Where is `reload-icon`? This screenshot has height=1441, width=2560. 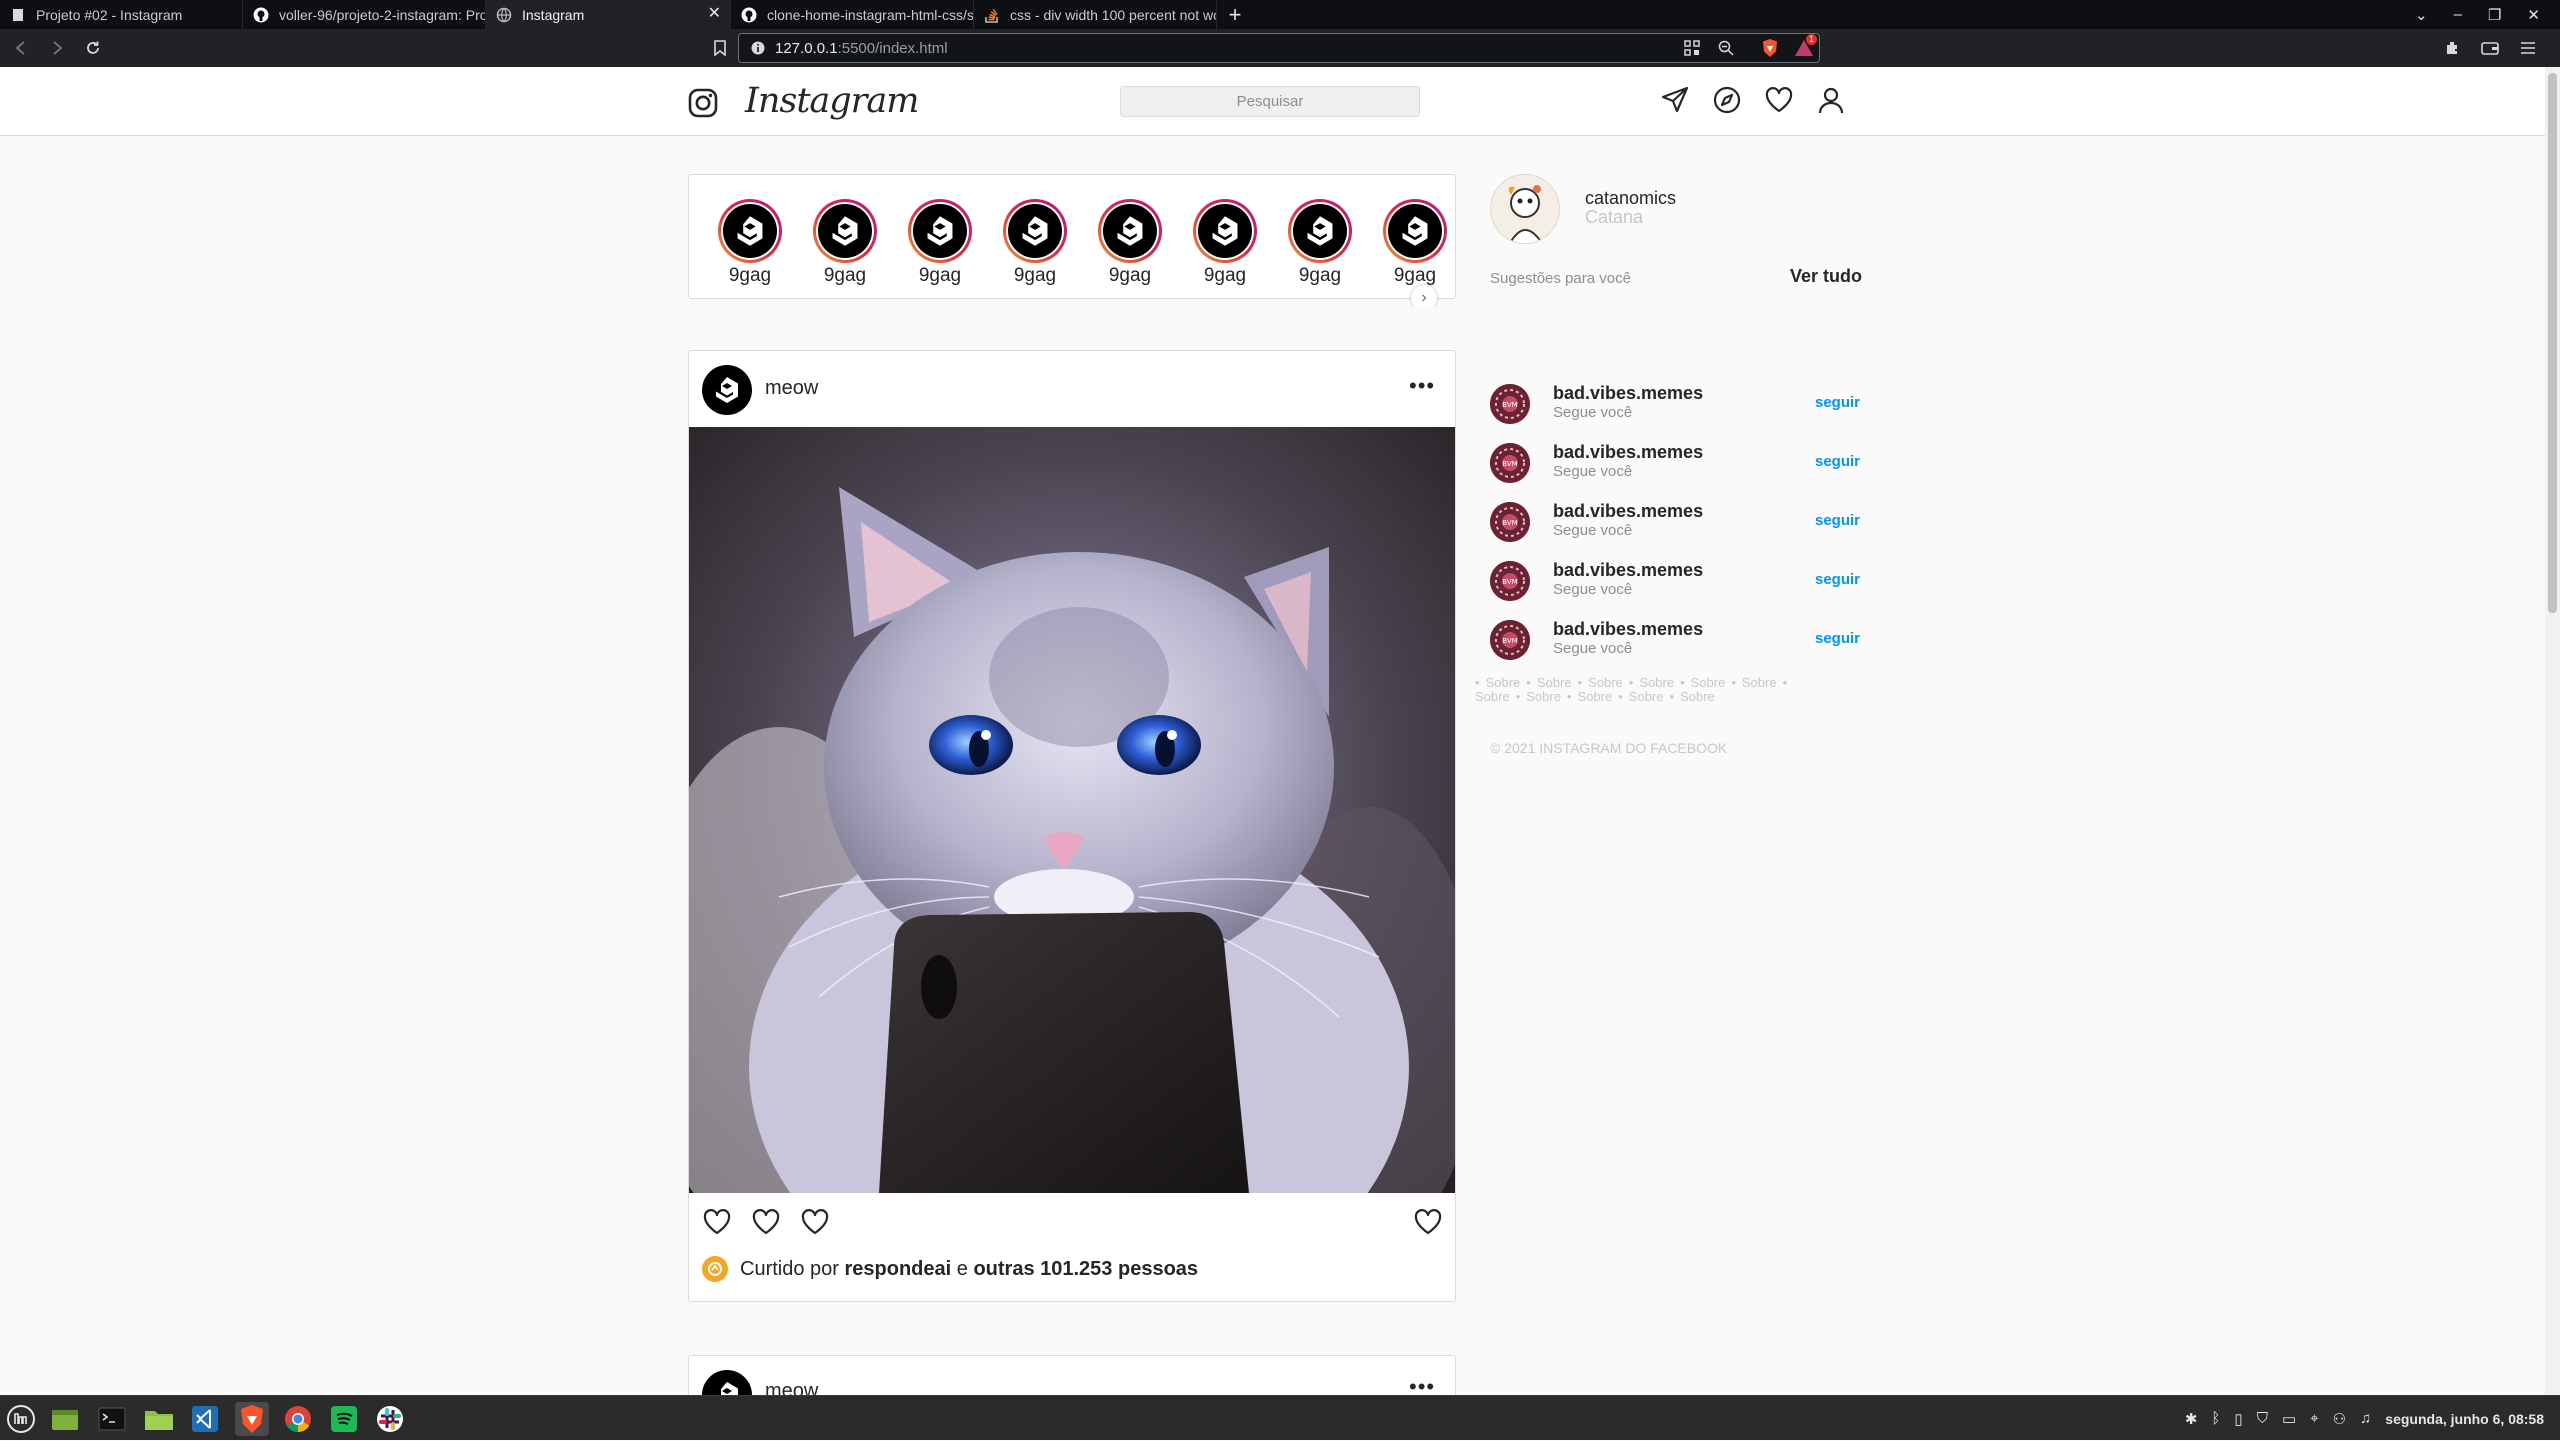 reload-icon is located at coordinates (93, 48).